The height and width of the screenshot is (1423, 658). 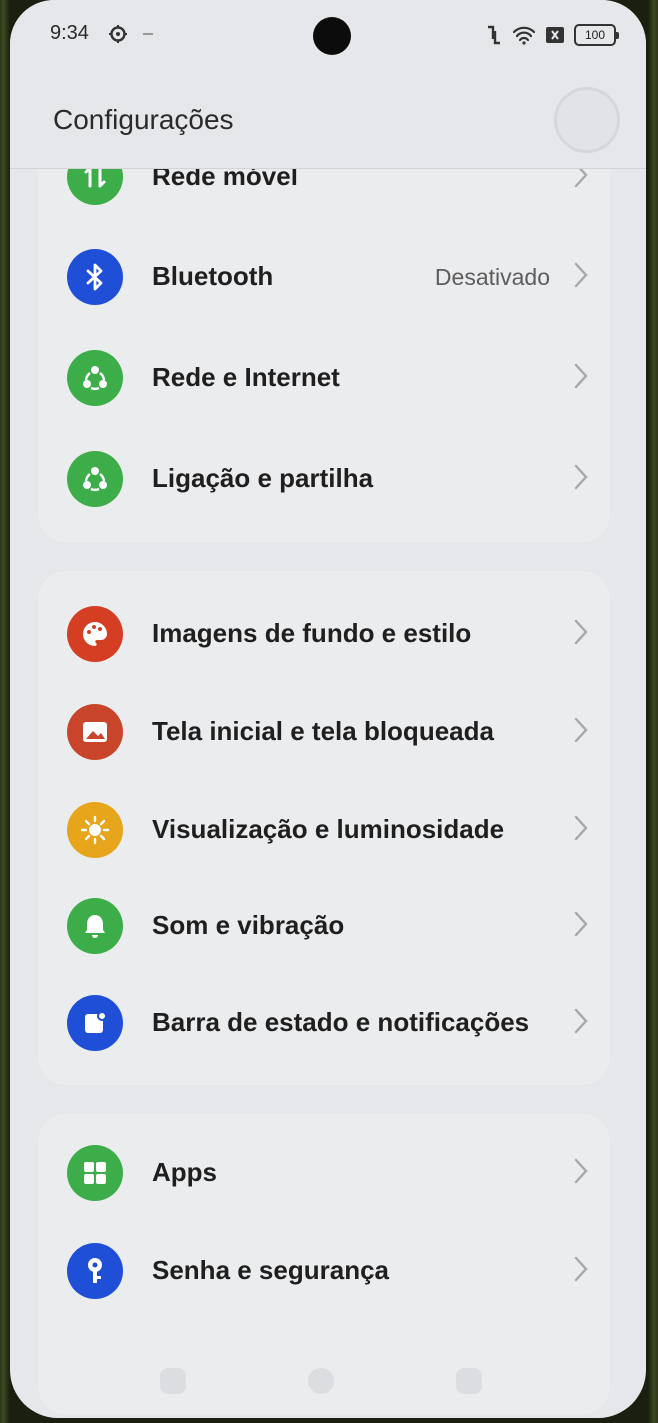 What do you see at coordinates (492, 277) in the screenshot?
I see `bluetooth-status: Desativado` at bounding box center [492, 277].